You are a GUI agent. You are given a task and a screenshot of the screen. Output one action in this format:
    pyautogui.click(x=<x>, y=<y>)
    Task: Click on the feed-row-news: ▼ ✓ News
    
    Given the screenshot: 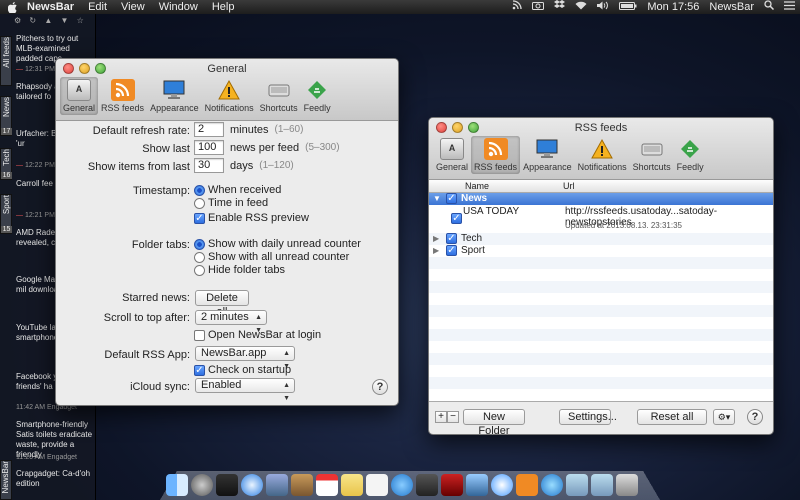 What is the action you would take?
    pyautogui.click(x=601, y=199)
    